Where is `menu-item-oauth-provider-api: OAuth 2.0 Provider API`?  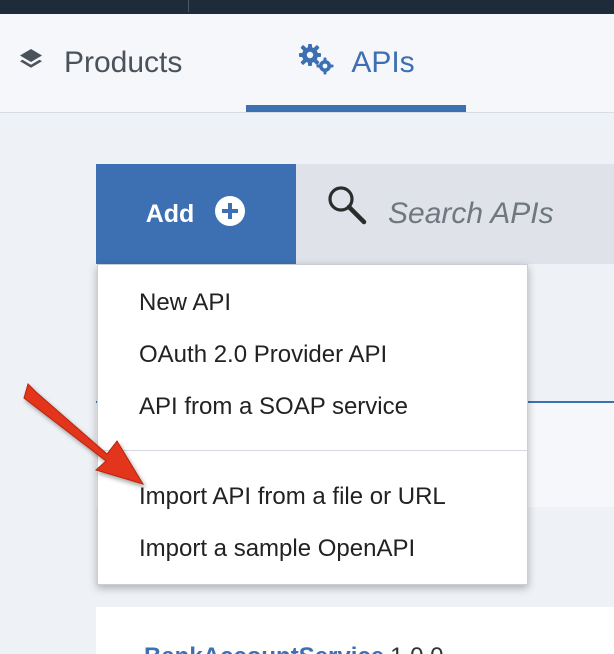 menu-item-oauth-provider-api: OAuth 2.0 Provider API is located at coordinates (263, 355).